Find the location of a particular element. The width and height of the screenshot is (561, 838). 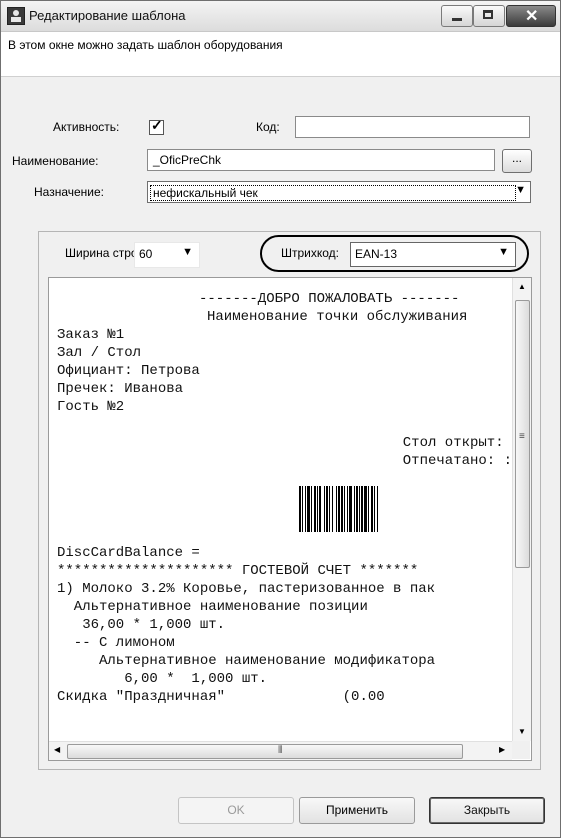

grip-icon: ⦀ is located at coordinates (280, 750).